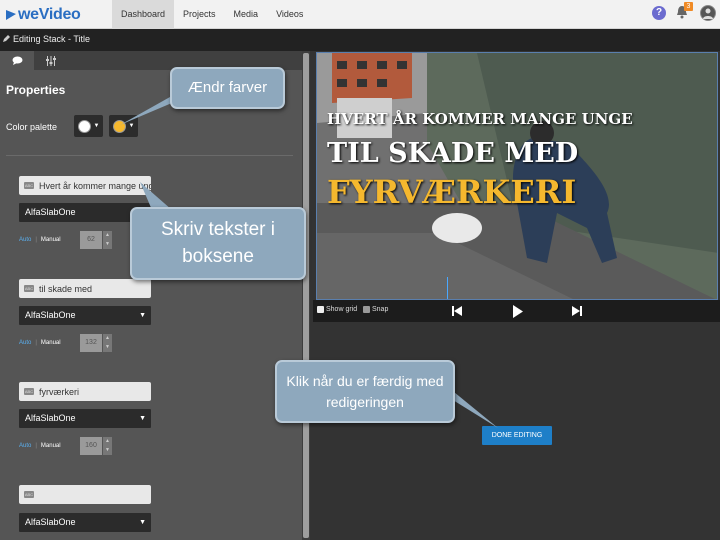 This screenshot has width=720, height=540. What do you see at coordinates (342, 309) in the screenshot?
I see `show-grid-label: Show grid` at bounding box center [342, 309].